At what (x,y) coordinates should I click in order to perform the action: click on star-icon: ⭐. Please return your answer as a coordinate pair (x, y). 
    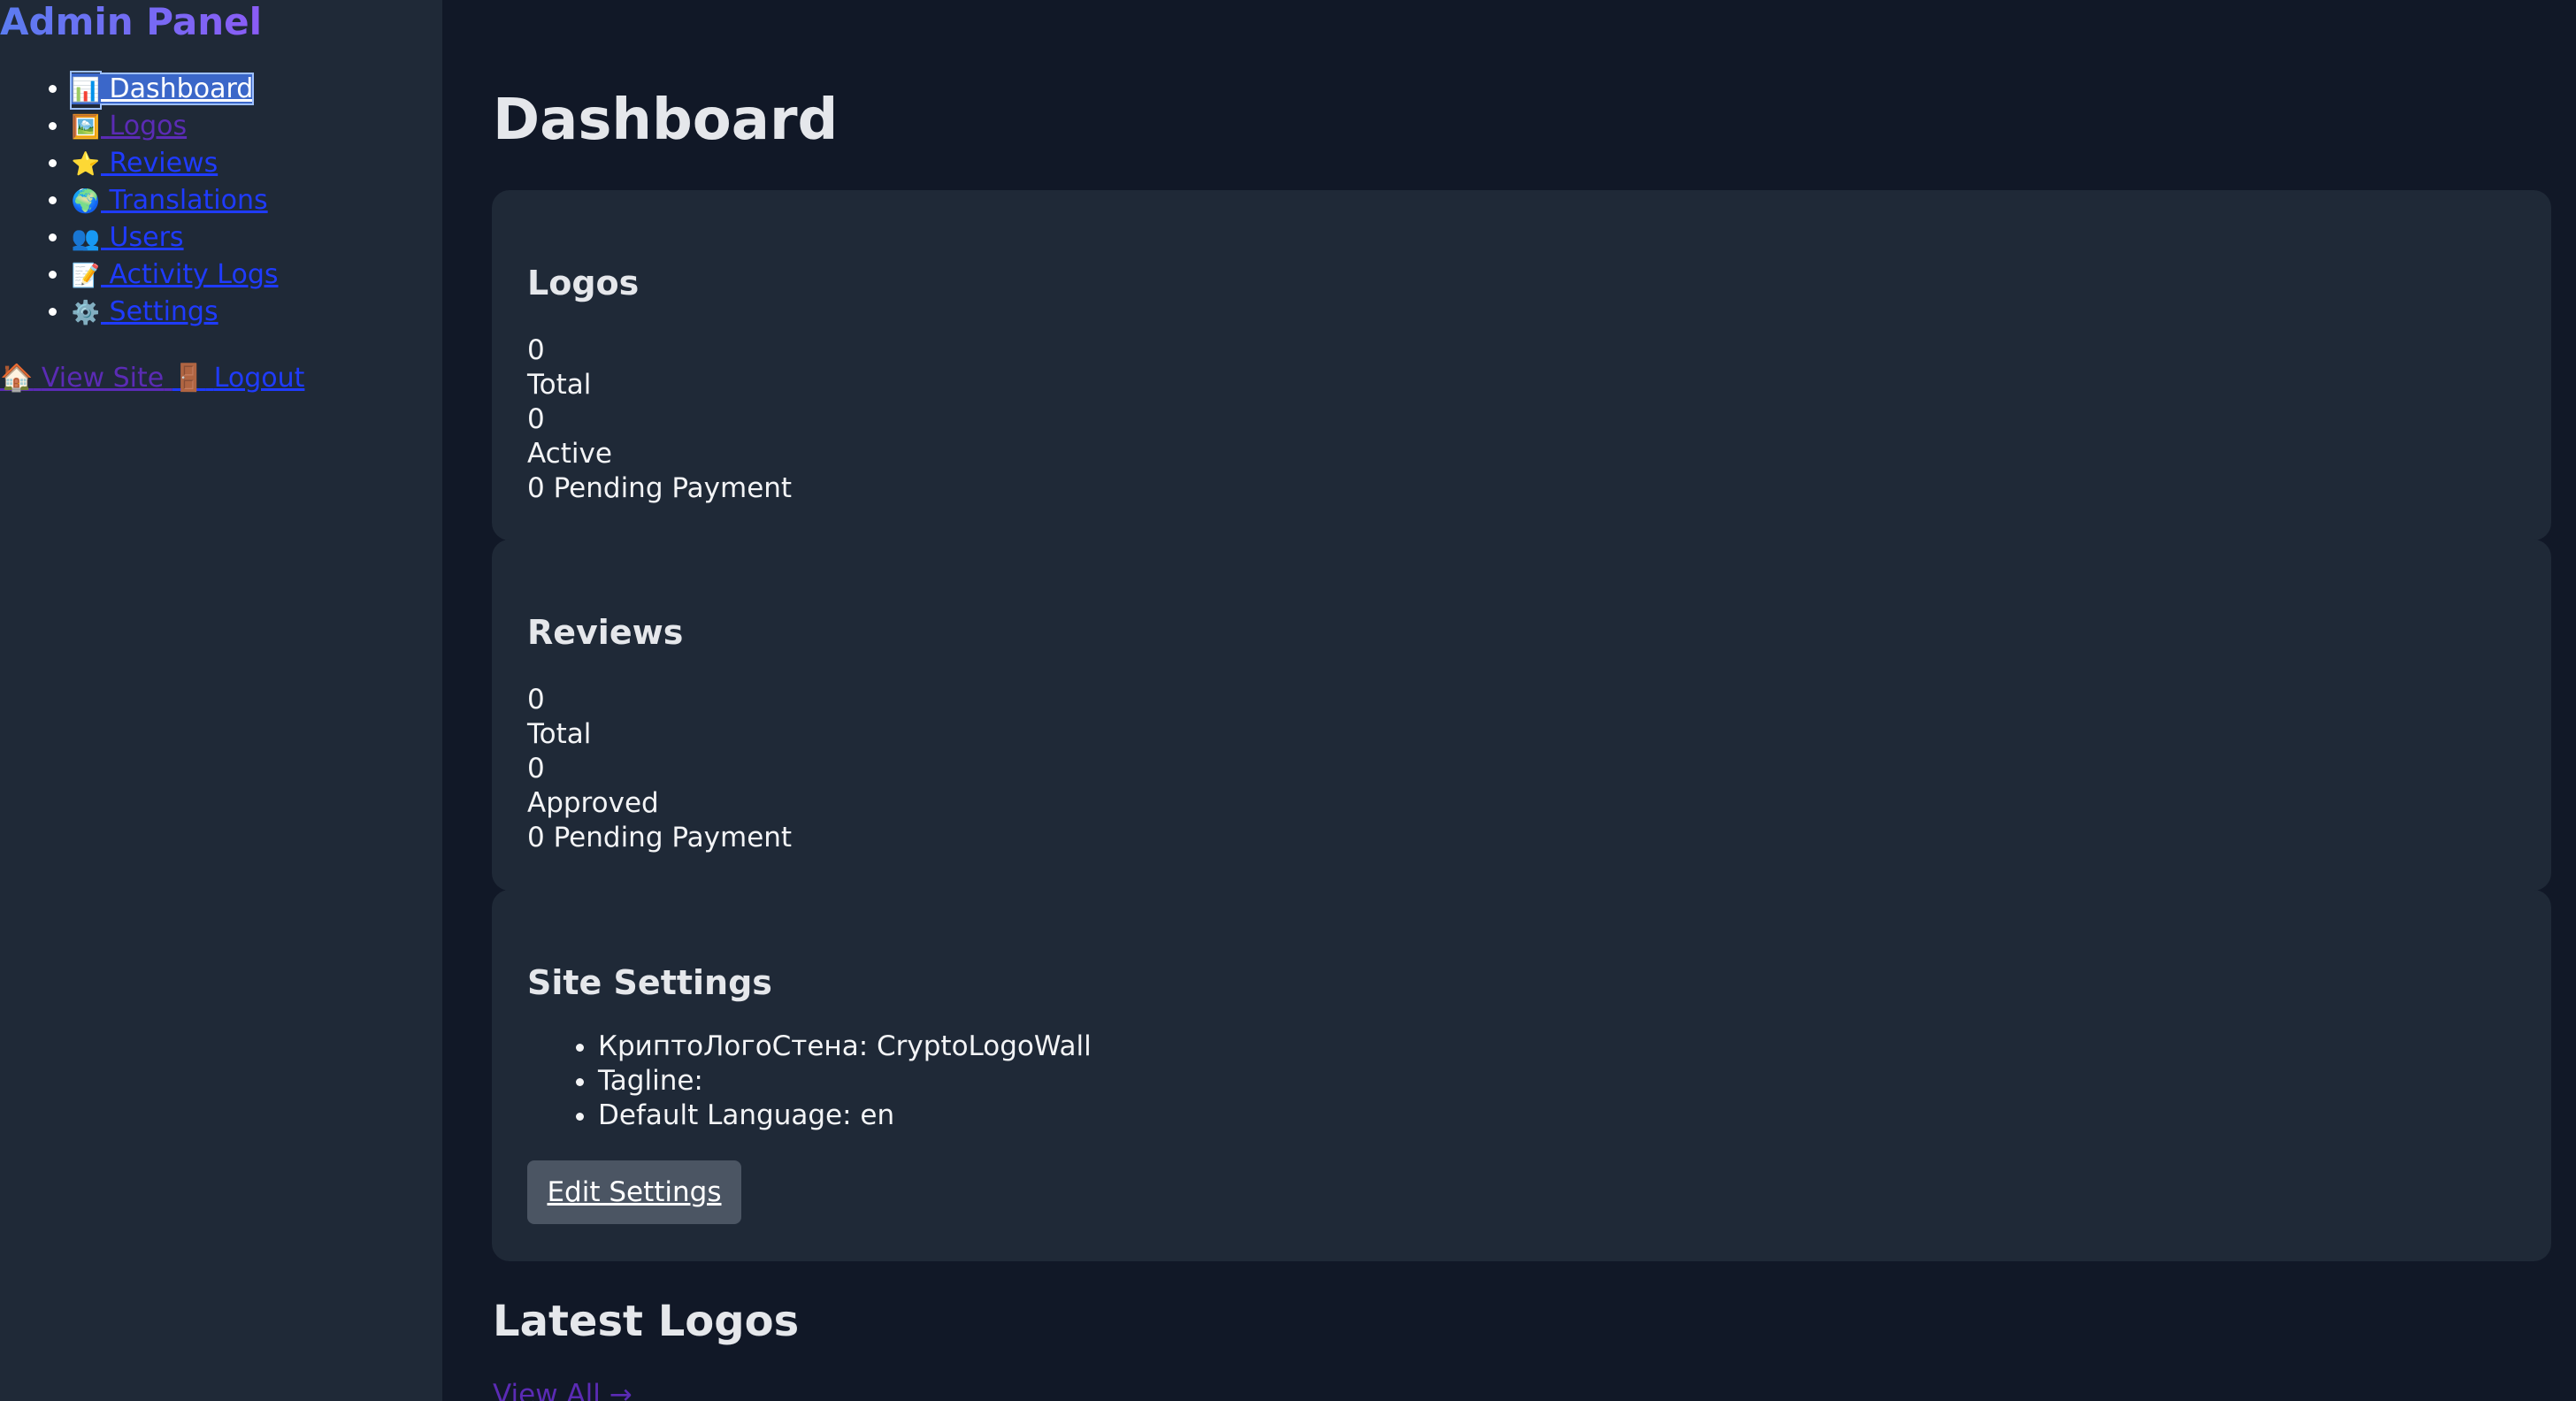
    Looking at the image, I should click on (86, 165).